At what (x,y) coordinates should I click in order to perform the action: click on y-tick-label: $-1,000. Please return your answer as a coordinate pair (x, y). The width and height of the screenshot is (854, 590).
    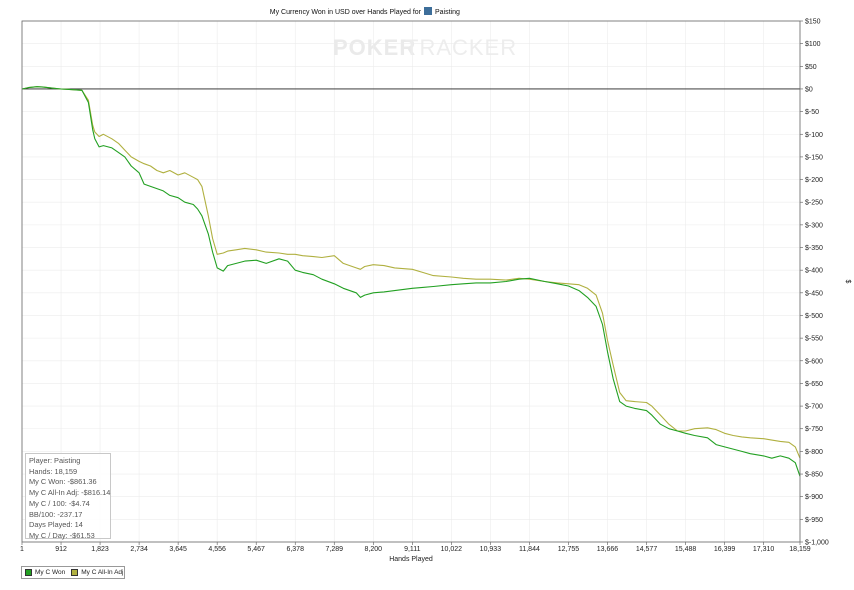
    Looking at the image, I should click on (817, 543).